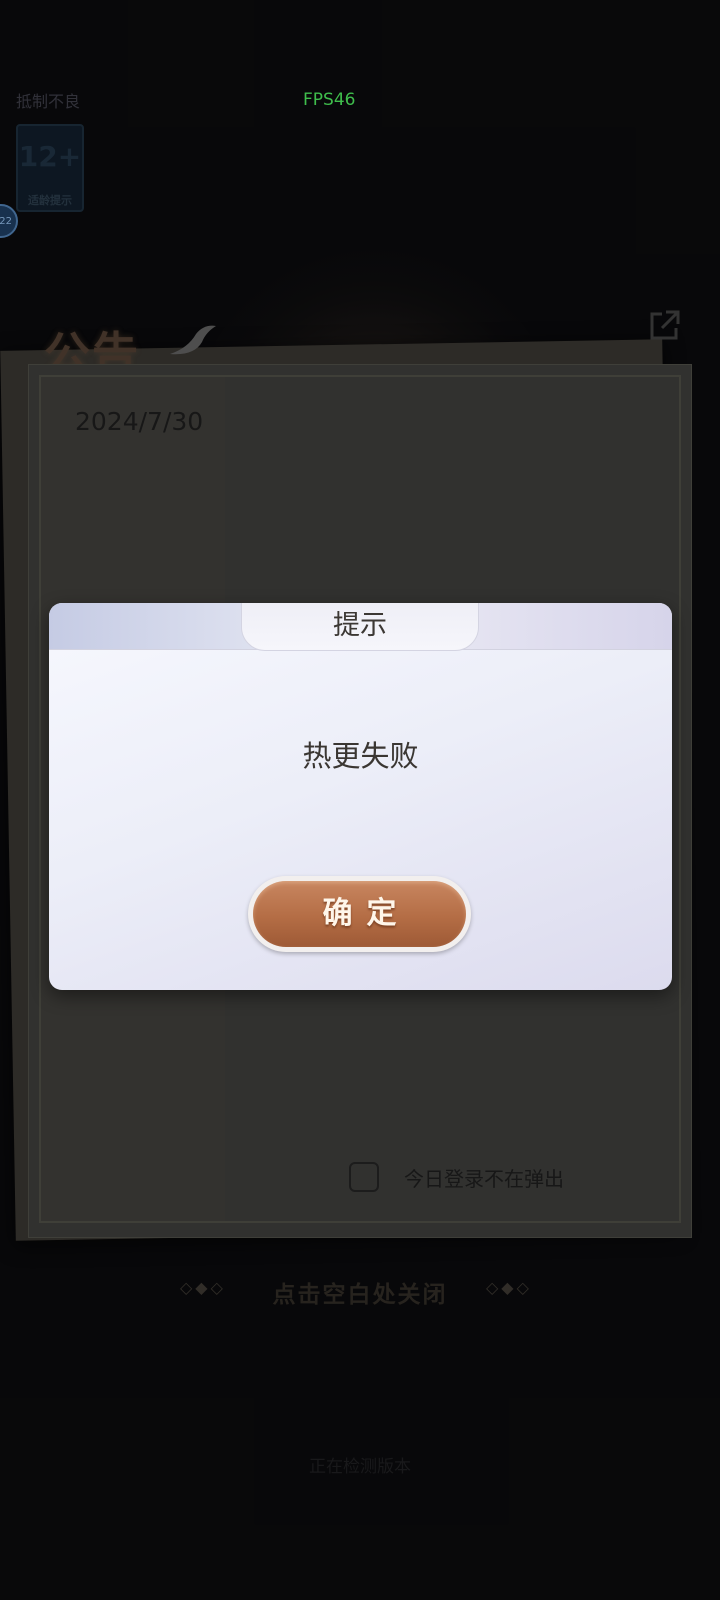 This screenshot has height=1600, width=720. I want to click on dialog-message: 热更失败, so click(360, 756).